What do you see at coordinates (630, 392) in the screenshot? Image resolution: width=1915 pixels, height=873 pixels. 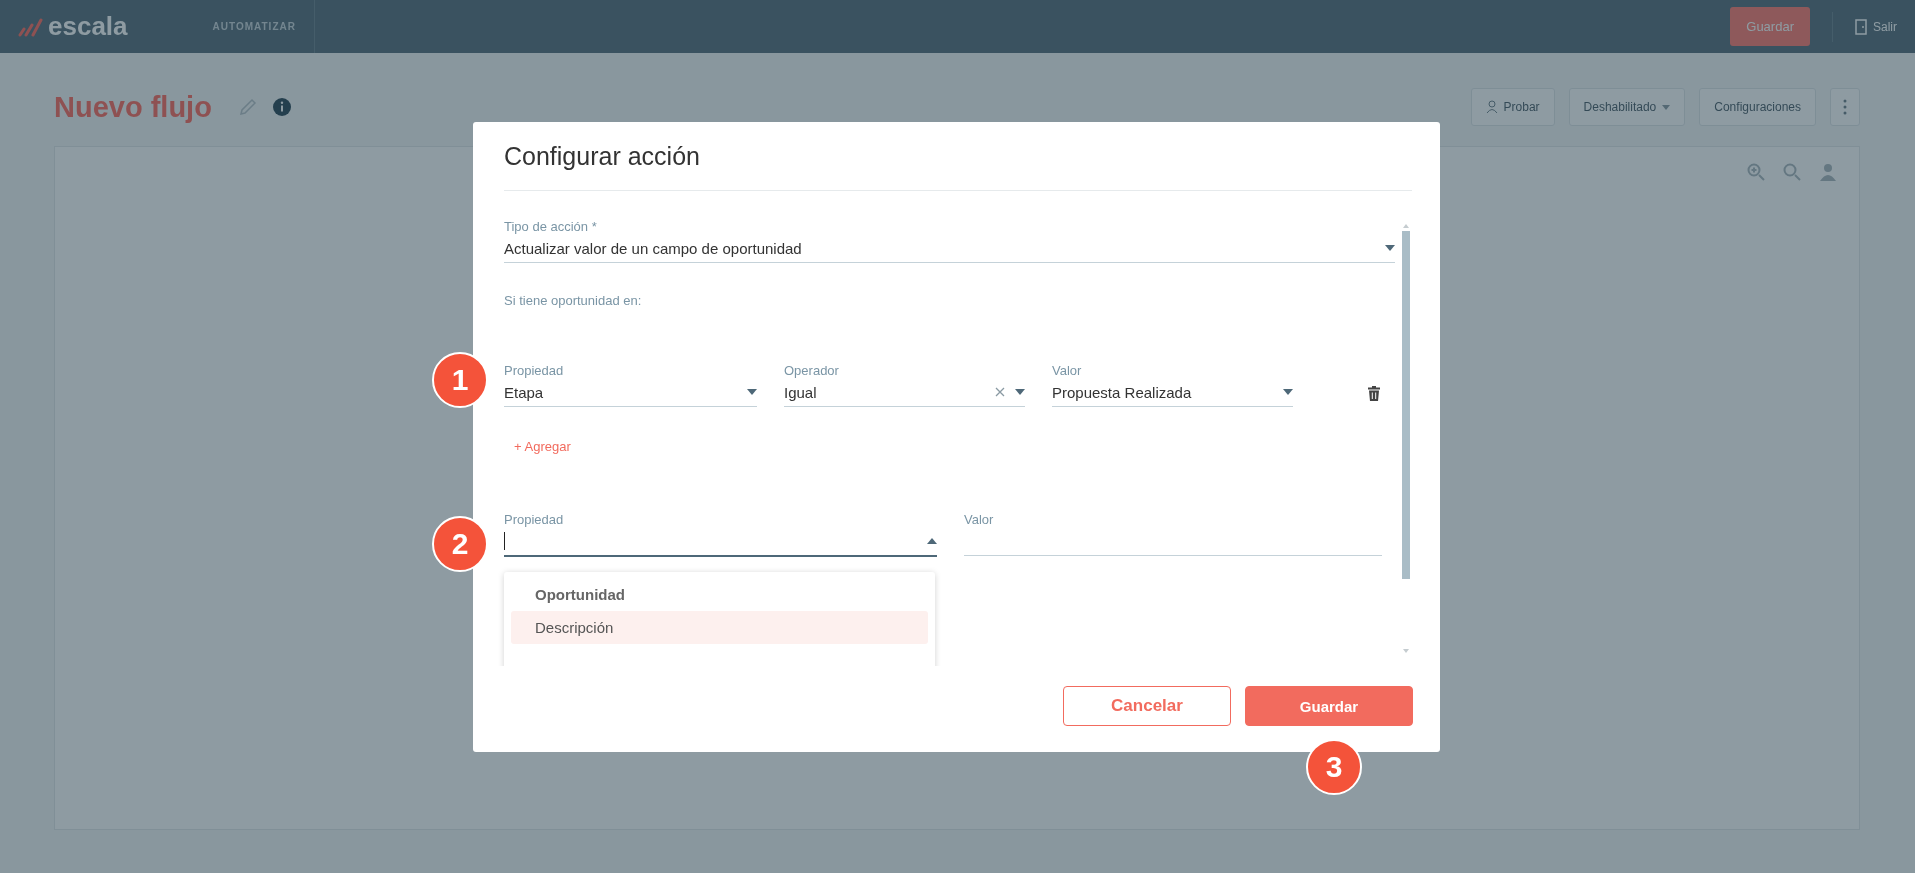 I see `select-field: Etapa` at bounding box center [630, 392].